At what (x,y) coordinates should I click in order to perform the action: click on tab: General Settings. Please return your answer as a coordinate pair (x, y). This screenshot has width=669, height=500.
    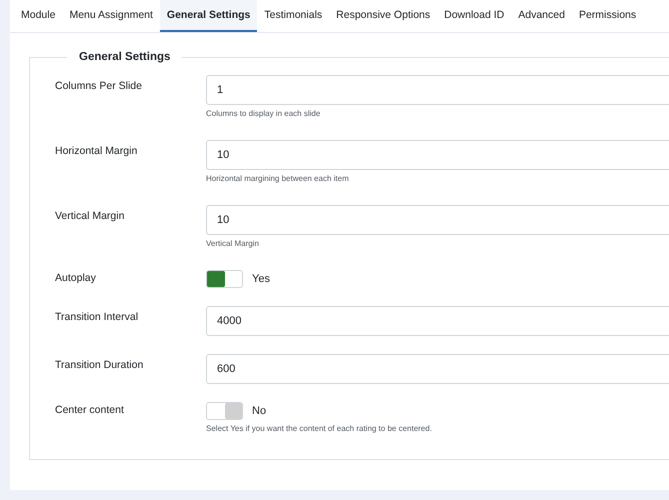
    Looking at the image, I should click on (209, 16).